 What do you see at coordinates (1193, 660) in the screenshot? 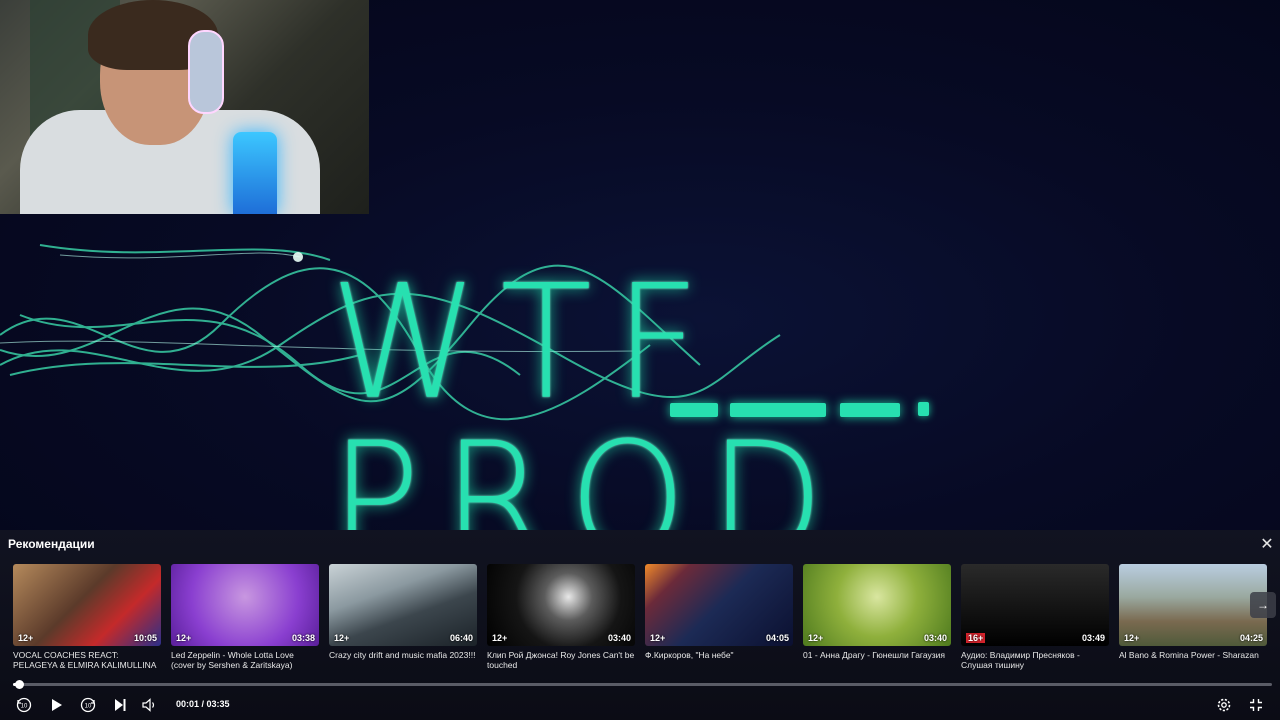
I see `card-title: Al Bano & Romina Power - Sharazan` at bounding box center [1193, 660].